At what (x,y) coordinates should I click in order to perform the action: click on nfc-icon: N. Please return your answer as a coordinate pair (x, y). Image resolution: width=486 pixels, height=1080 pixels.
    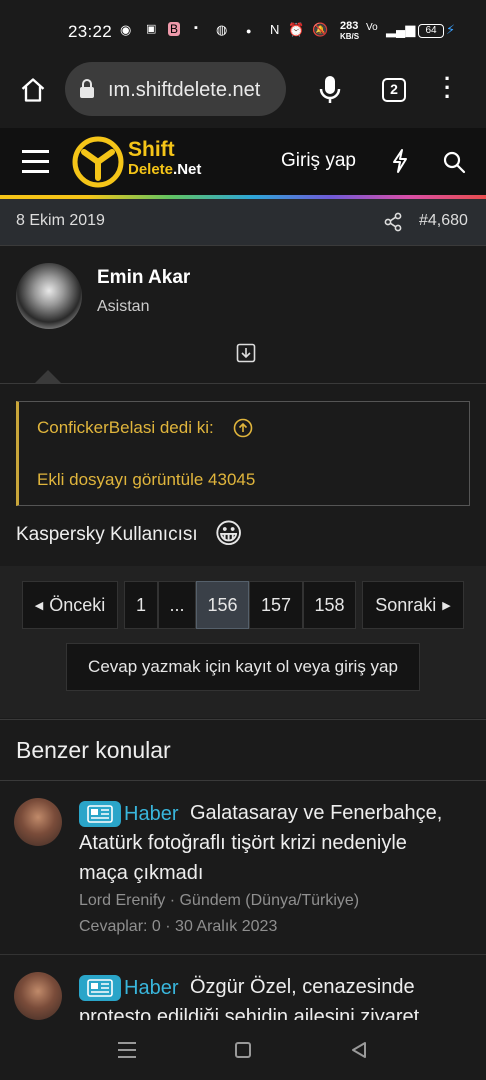
    Looking at the image, I should click on (275, 29).